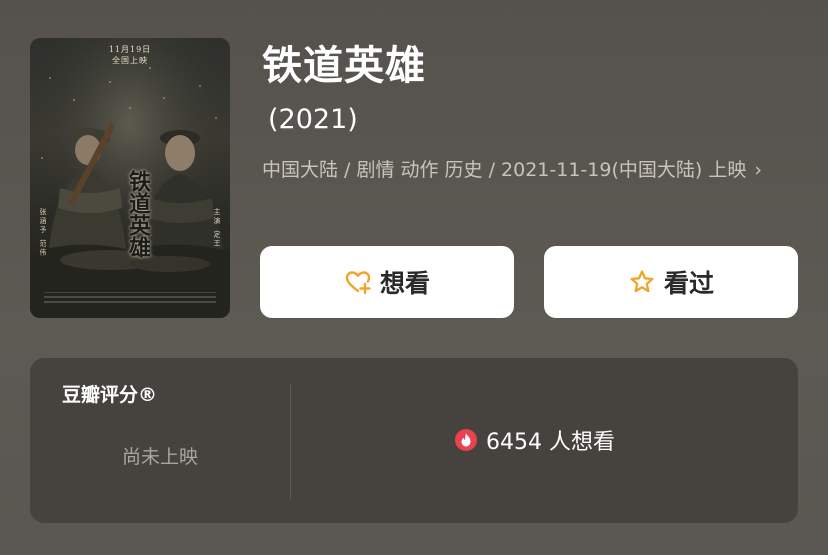 This screenshot has height=555, width=828. What do you see at coordinates (550, 442) in the screenshot?
I see `want-count-text: 6454 人想看` at bounding box center [550, 442].